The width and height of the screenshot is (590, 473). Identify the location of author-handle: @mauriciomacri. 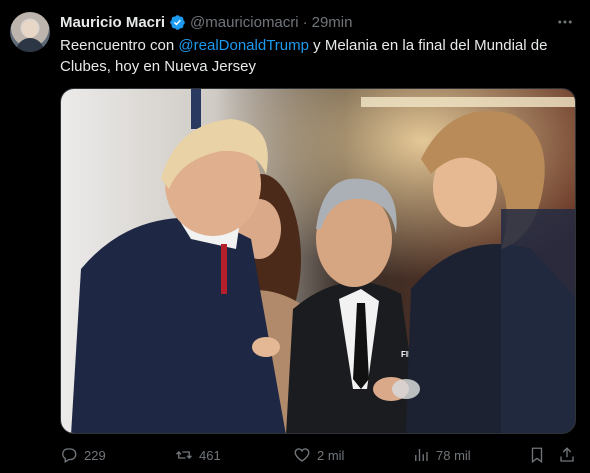
(244, 22).